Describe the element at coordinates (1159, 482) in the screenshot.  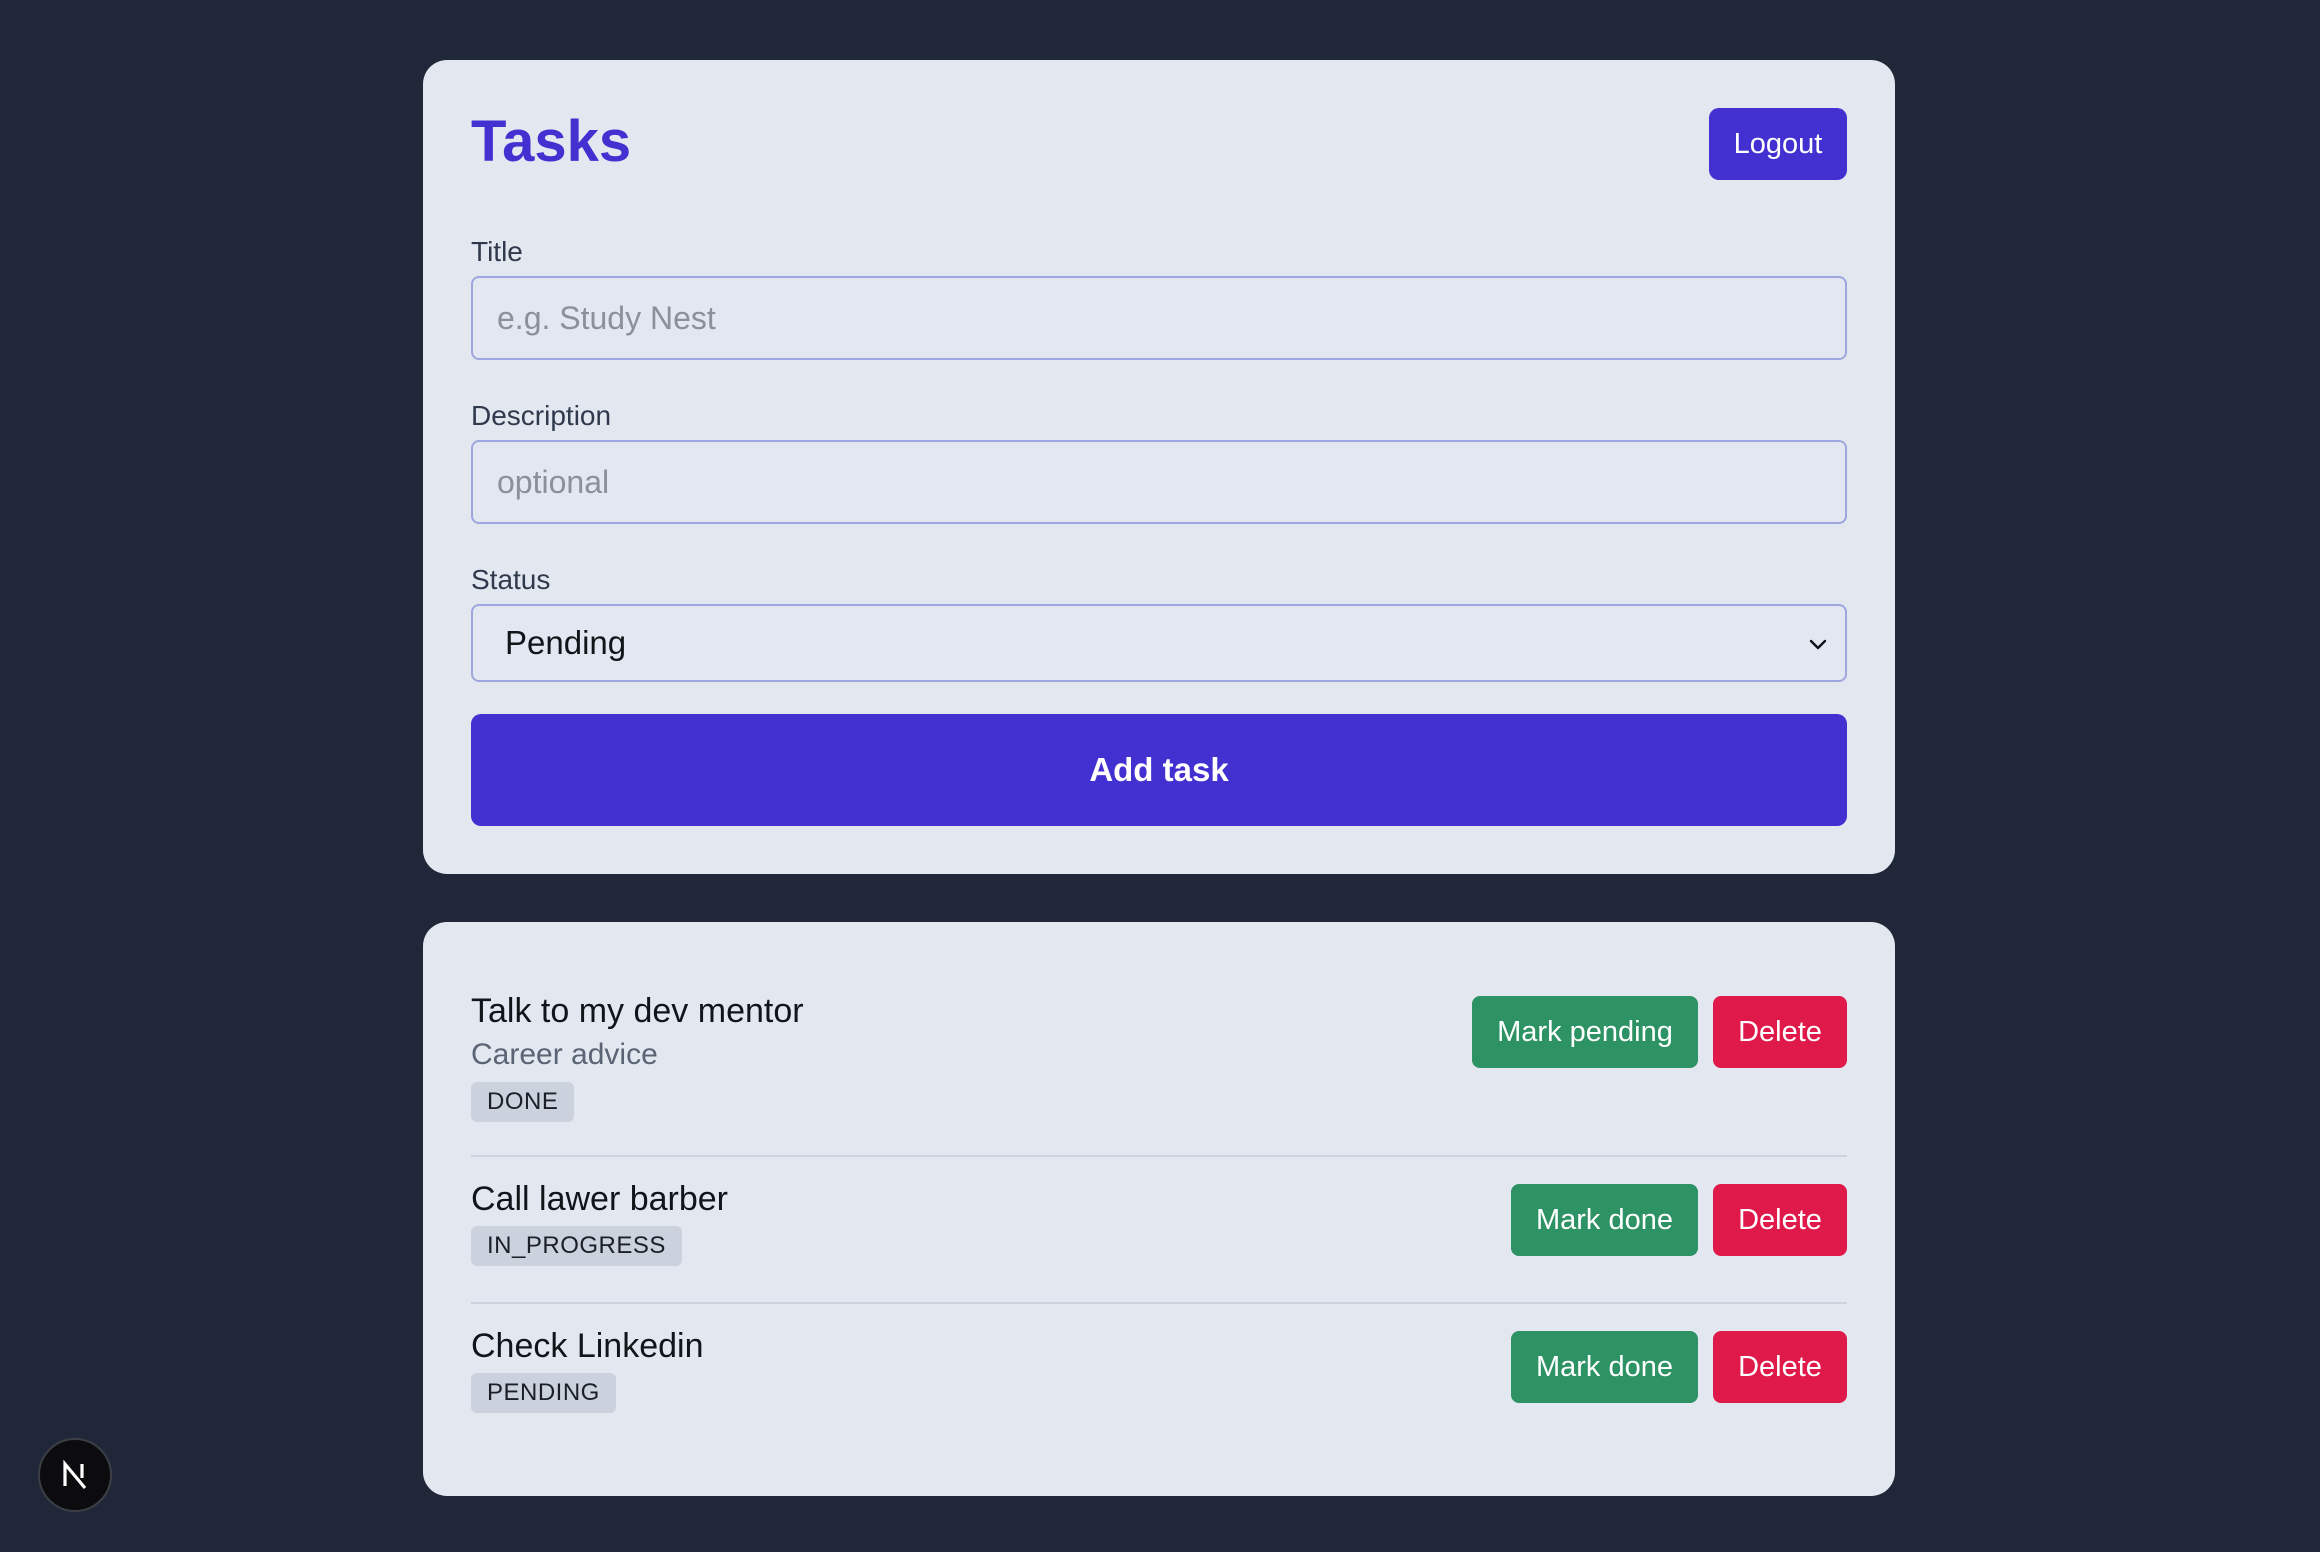
I see `description-input: optional` at that location.